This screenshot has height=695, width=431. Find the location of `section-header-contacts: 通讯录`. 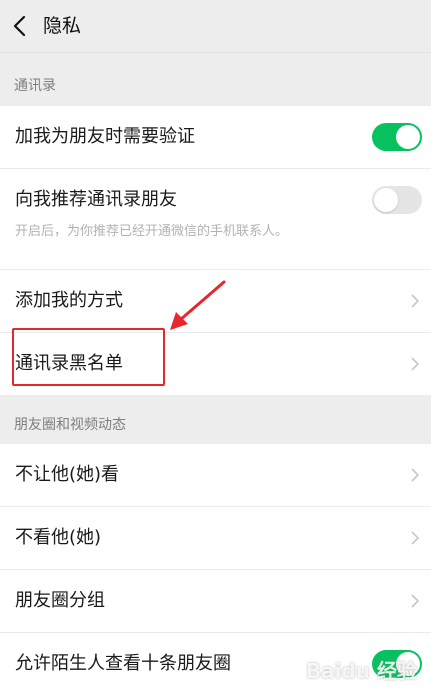

section-header-contacts: 通讯录 is located at coordinates (35, 86).